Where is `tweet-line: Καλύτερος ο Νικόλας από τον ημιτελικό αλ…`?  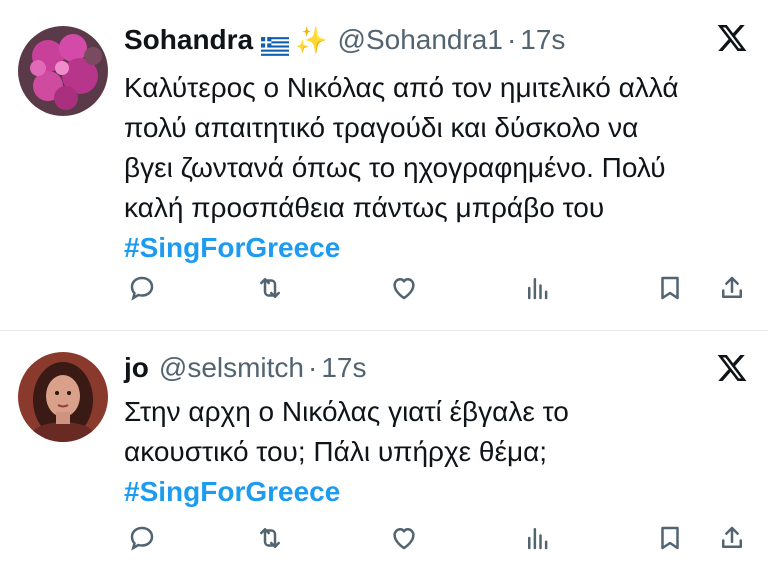
tweet-line: Καλύτερος ο Νικόλας από τον ημιτελικό αλ… is located at coordinates (401, 87).